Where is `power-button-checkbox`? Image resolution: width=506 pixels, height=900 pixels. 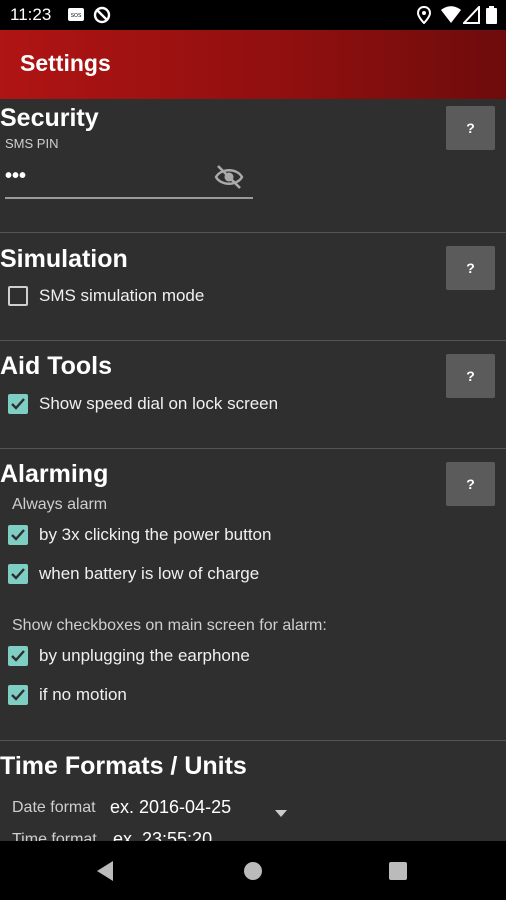 power-button-checkbox is located at coordinates (18, 535).